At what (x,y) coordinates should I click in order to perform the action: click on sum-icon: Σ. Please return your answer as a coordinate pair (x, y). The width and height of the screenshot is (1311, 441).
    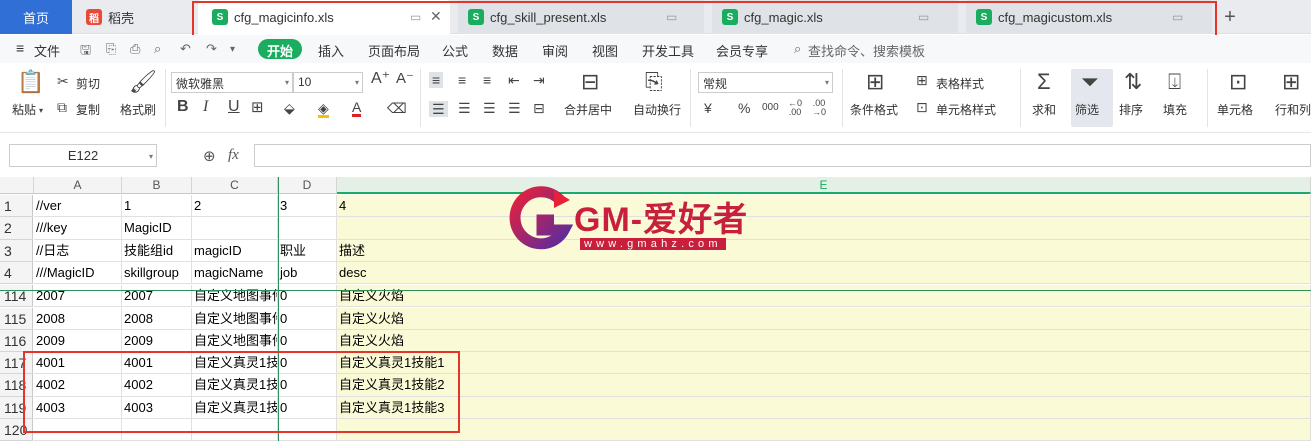
    Looking at the image, I should click on (1044, 82).